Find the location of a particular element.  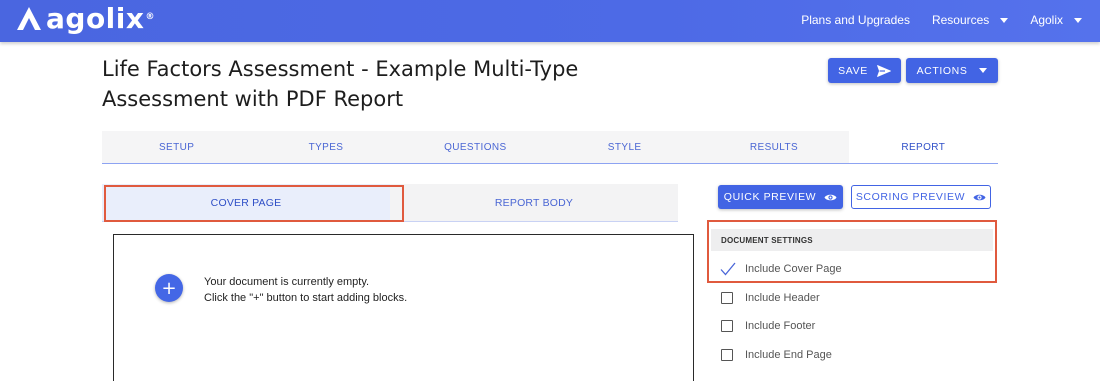

add-block-button: + is located at coordinates (169, 288).